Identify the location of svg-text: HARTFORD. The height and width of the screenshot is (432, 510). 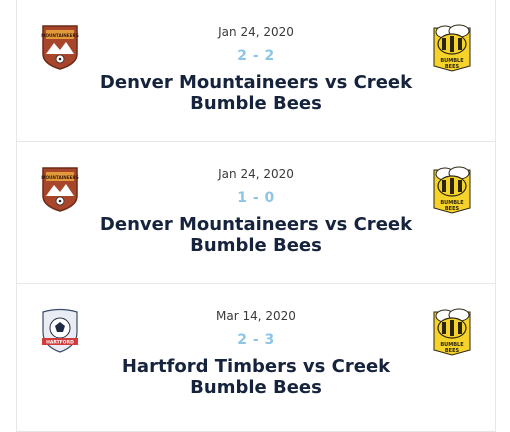
(60, 343).